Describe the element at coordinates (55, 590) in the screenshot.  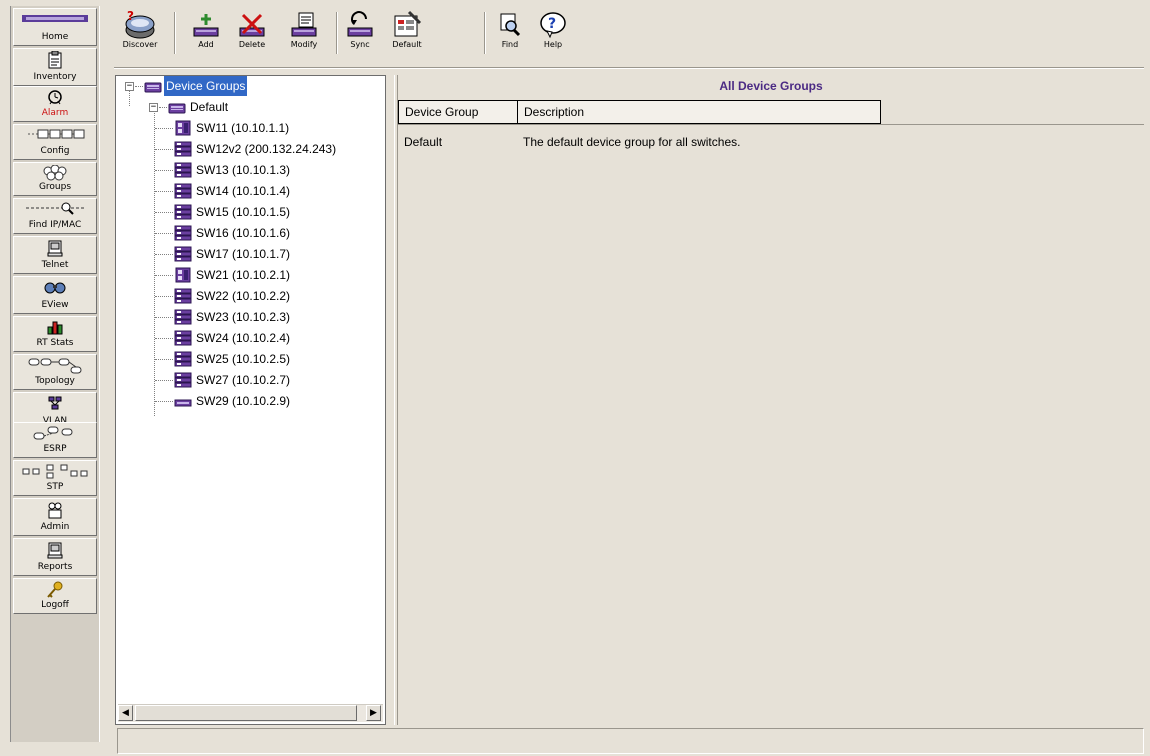
I see `logoff-key-icon` at that location.